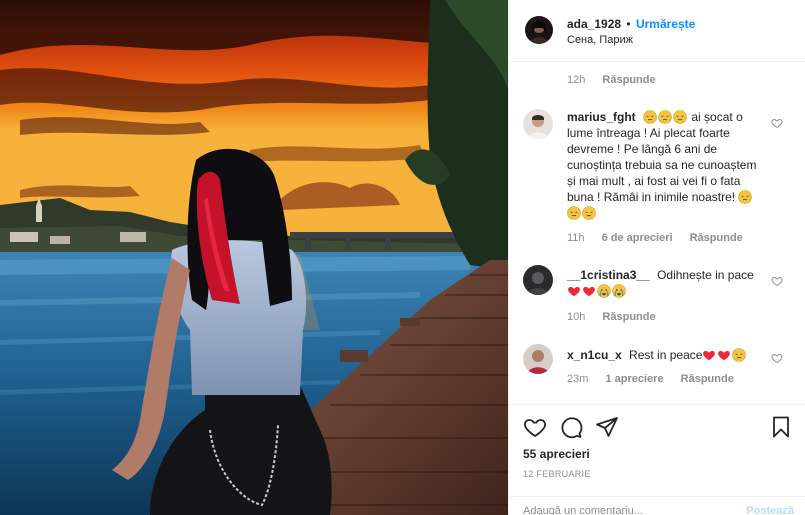 This screenshot has height=515, width=805. I want to click on post-header: ada_1928 • Urmărește Сена, Париж, so click(657, 31).